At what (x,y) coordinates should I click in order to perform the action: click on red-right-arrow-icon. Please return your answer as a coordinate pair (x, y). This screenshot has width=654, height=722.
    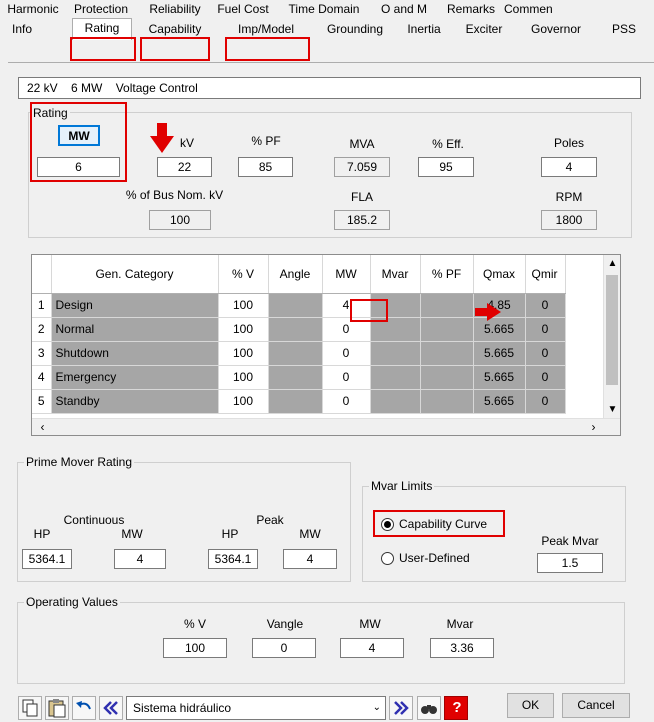
    Looking at the image, I should click on (488, 312).